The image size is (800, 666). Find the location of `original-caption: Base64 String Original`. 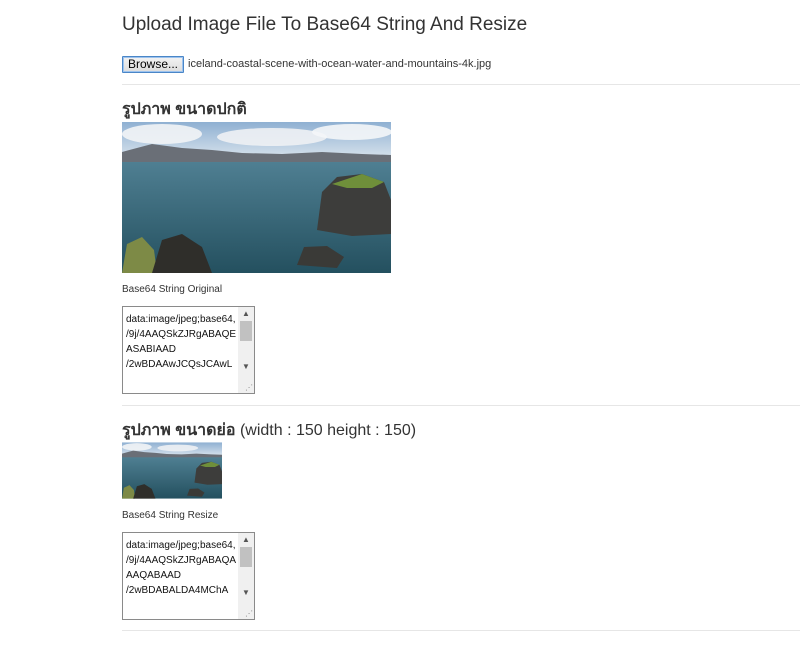

original-caption: Base64 String Original is located at coordinates (172, 289).